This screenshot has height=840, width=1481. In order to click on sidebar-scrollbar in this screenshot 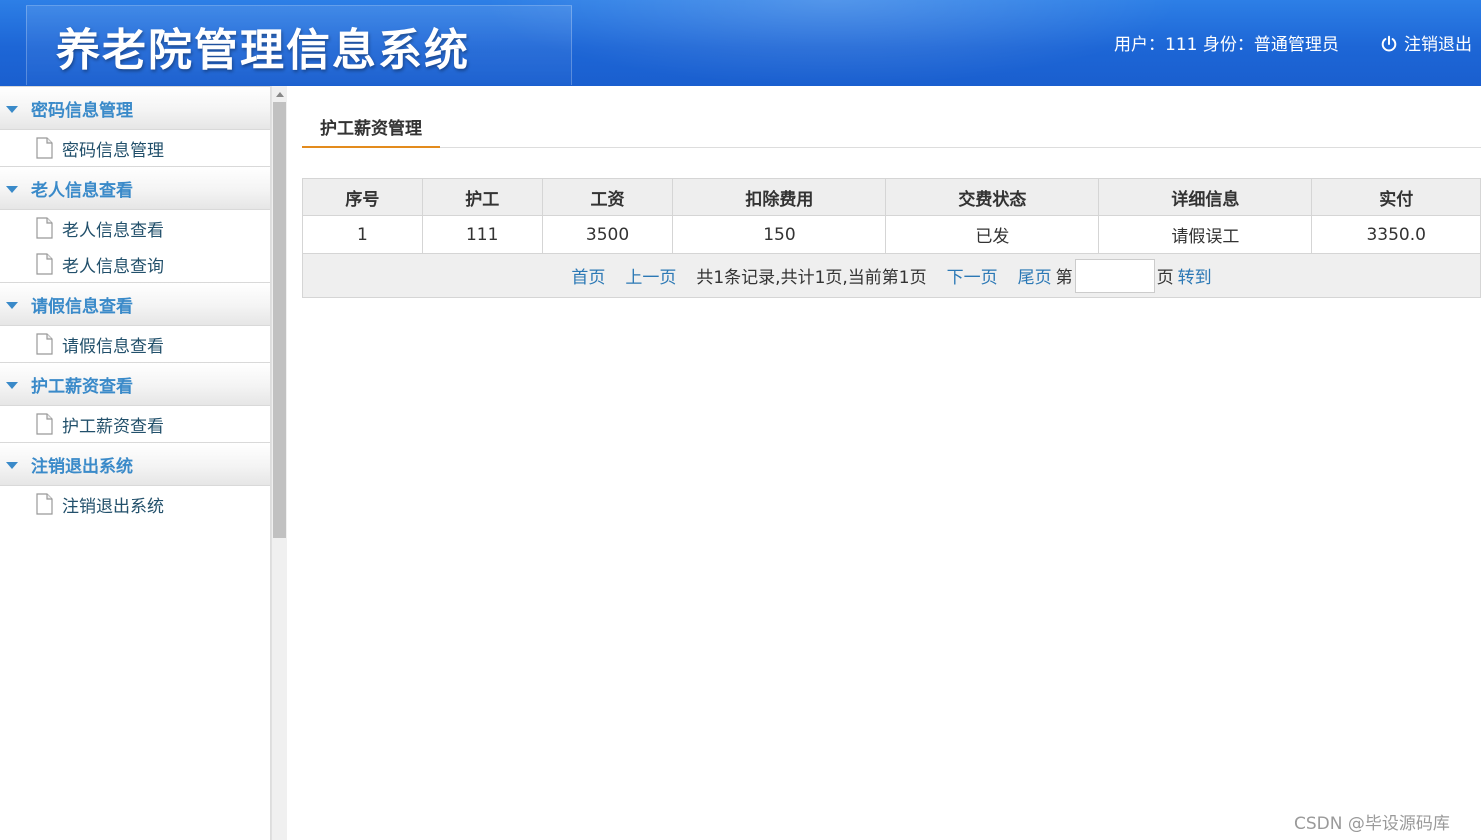, I will do `click(279, 463)`.